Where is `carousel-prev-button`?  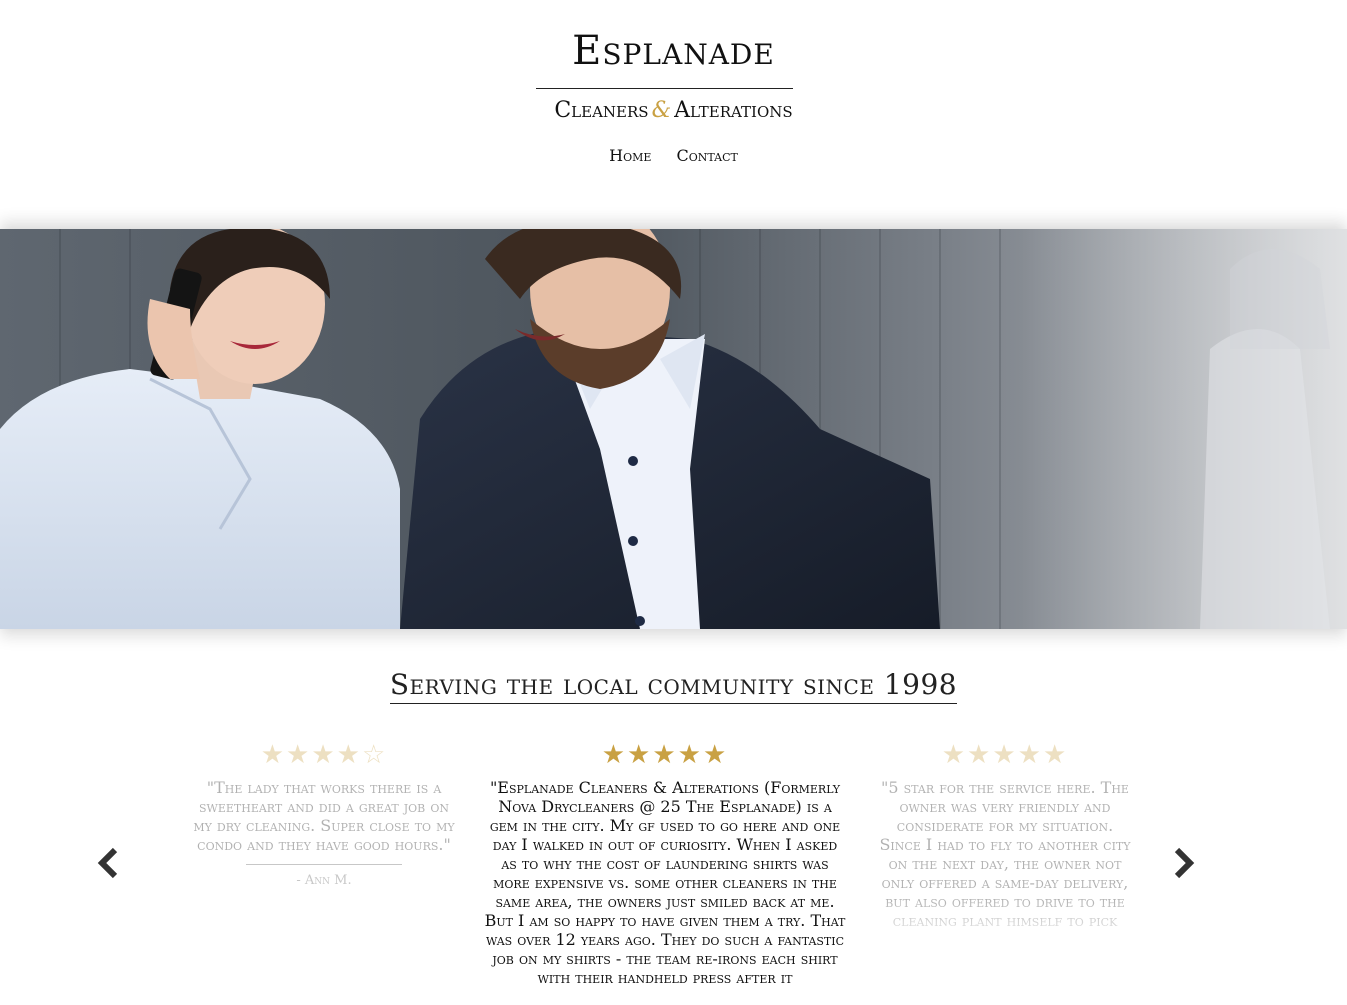 carousel-prev-button is located at coordinates (108, 863).